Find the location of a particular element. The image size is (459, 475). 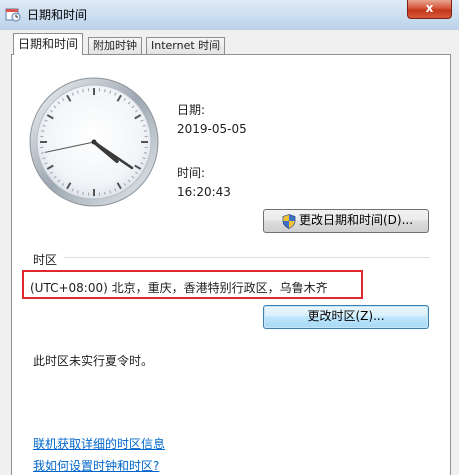

time-value: 16:20:43 is located at coordinates (204, 192).